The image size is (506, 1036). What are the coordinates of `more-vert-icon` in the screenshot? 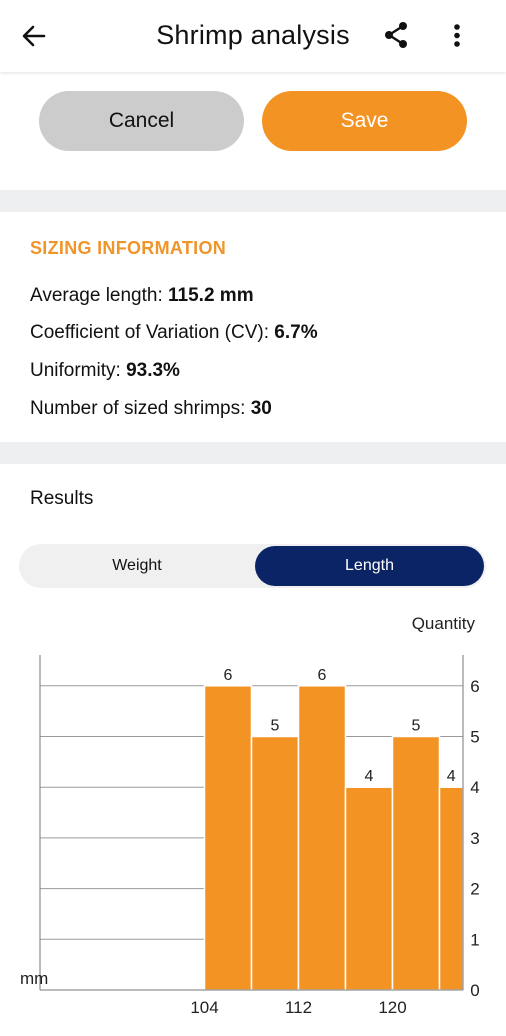 It's located at (457, 35).